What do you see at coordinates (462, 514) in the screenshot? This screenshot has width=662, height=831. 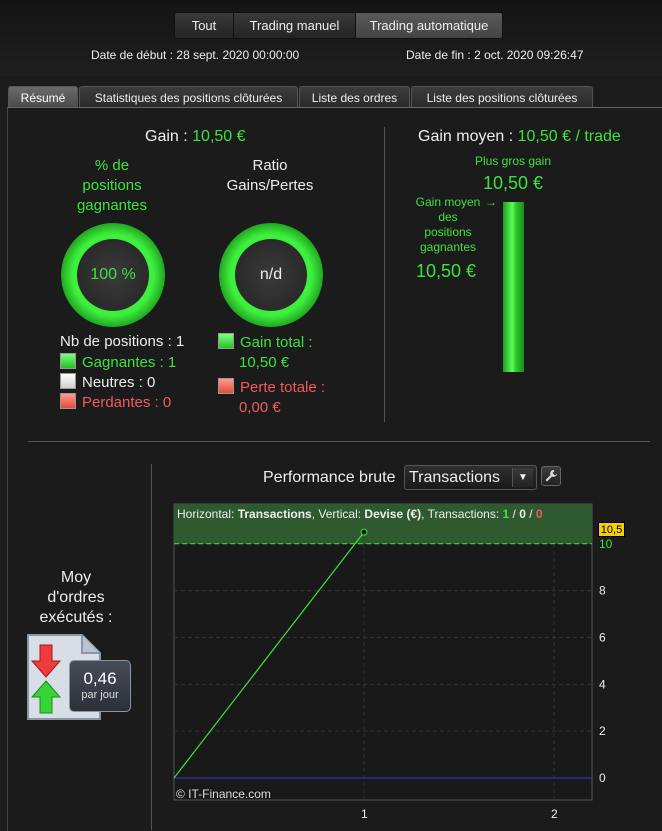 I see `info-t-label: , Transactions:` at bounding box center [462, 514].